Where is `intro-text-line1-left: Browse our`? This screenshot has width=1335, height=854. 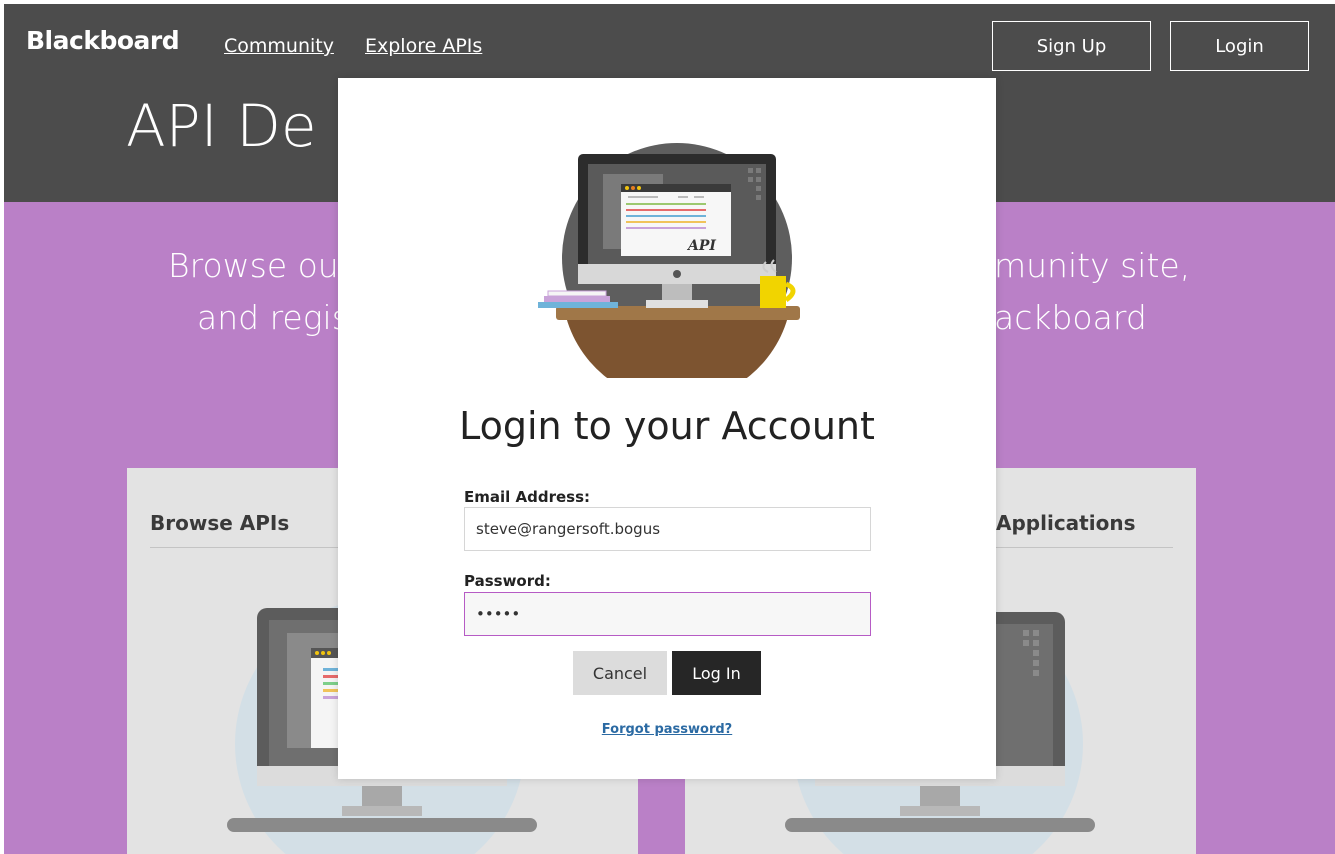
intro-text-line1-left: Browse our is located at coordinates (260, 265).